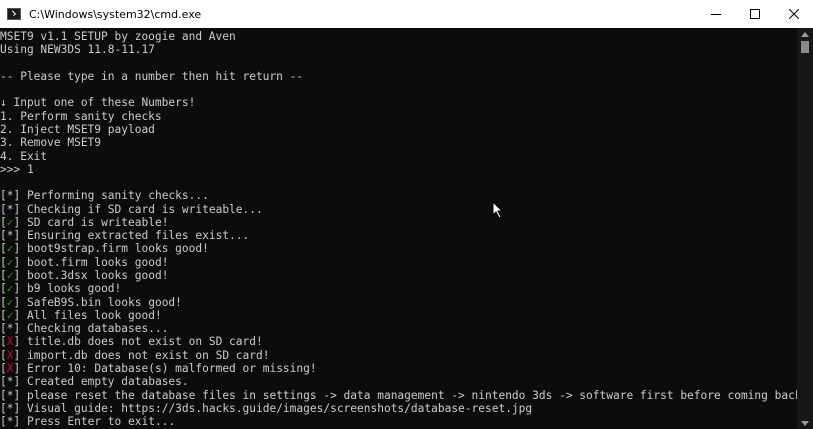 This screenshot has height=429, width=813. I want to click on console-line: [*] Created empty databases., so click(94, 381).